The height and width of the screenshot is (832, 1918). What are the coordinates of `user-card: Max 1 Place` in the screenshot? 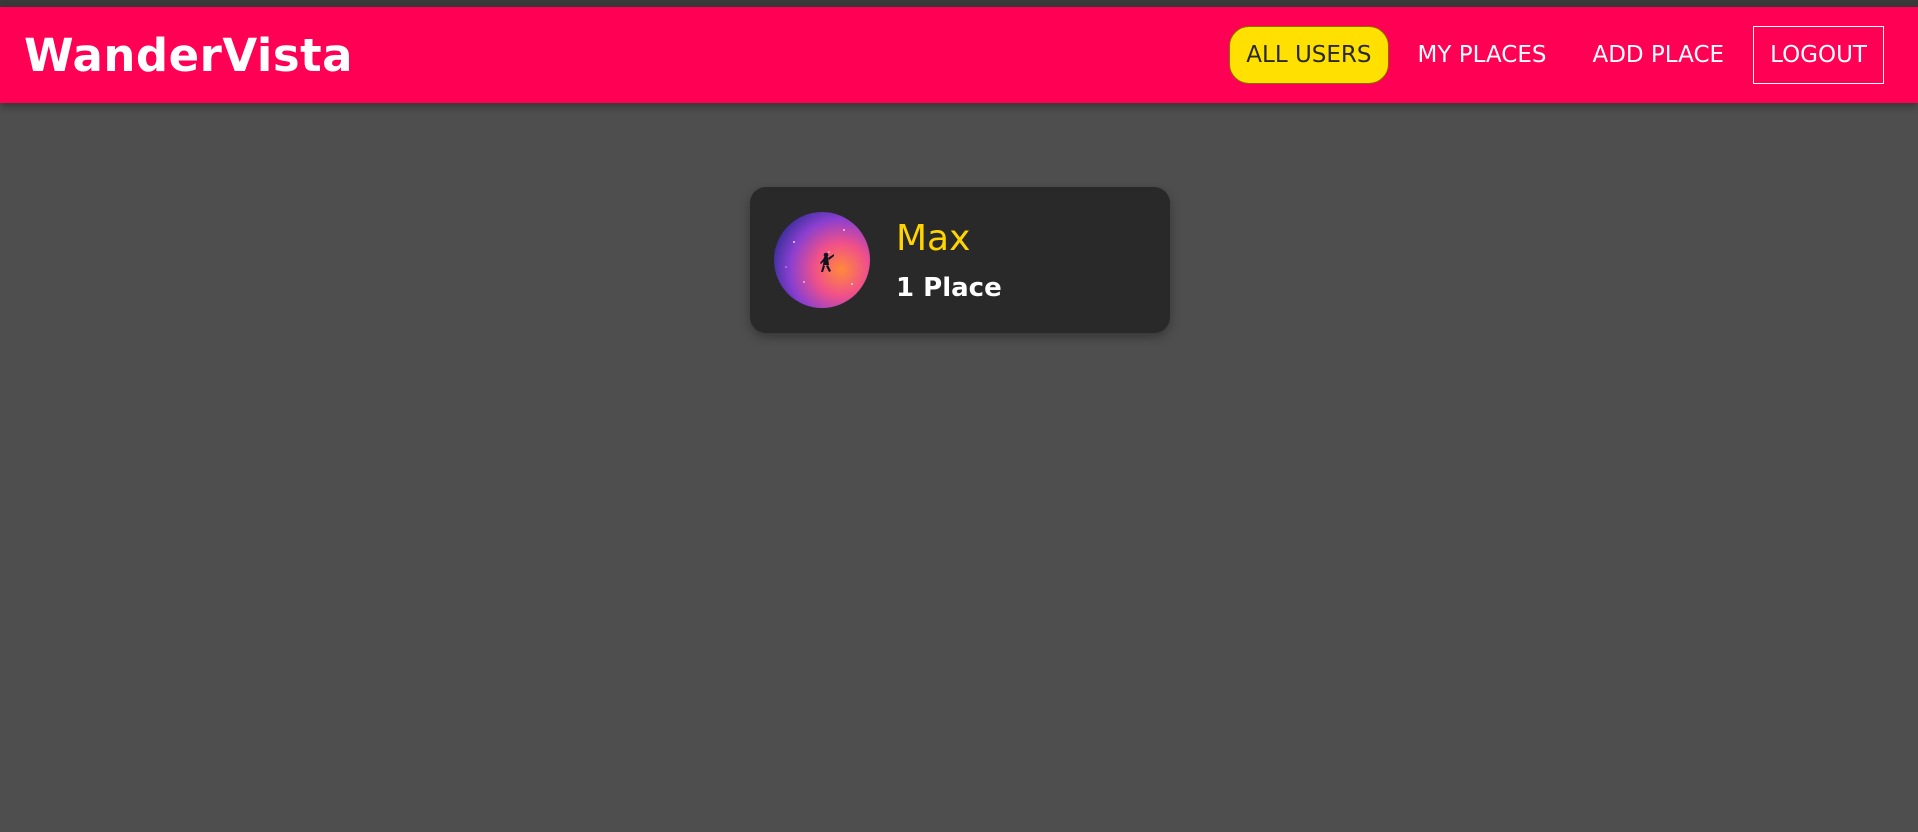 It's located at (960, 260).